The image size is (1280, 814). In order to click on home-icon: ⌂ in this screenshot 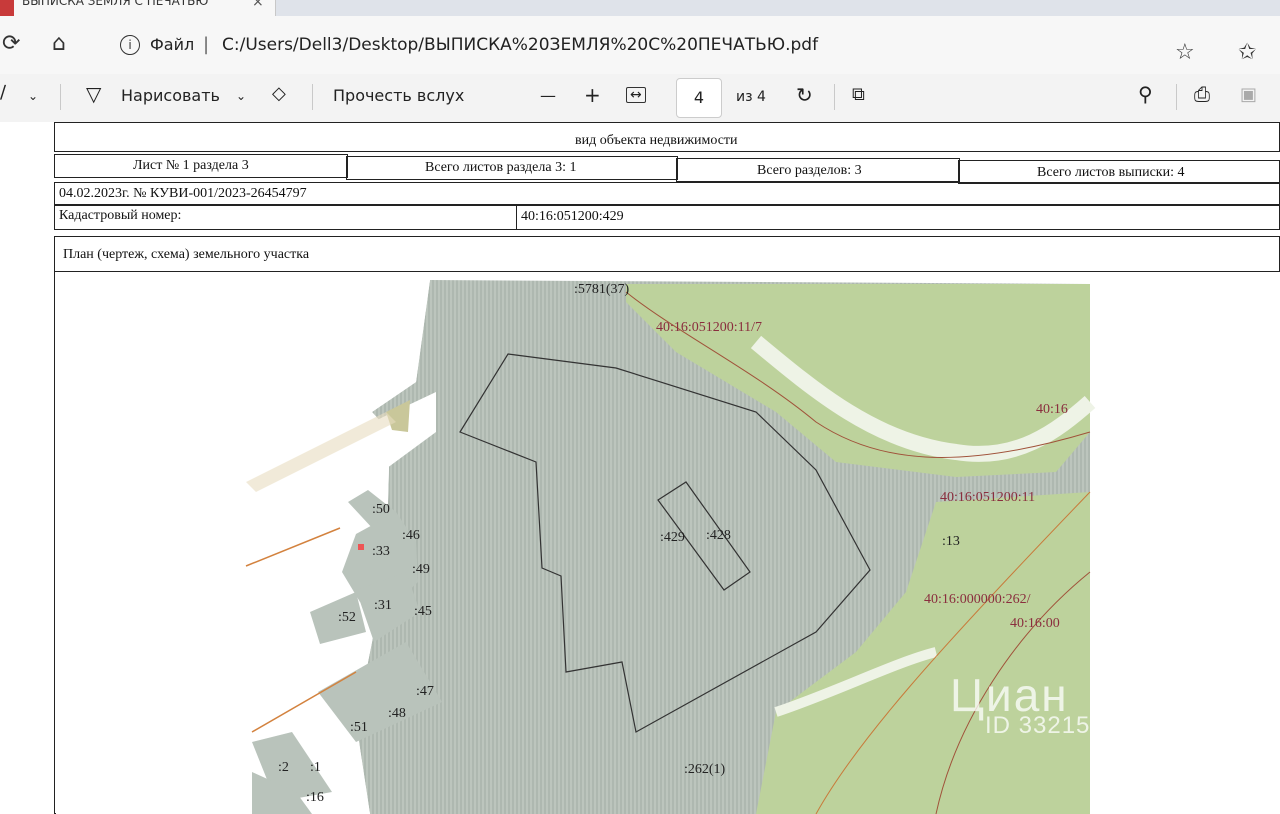, I will do `click(59, 44)`.